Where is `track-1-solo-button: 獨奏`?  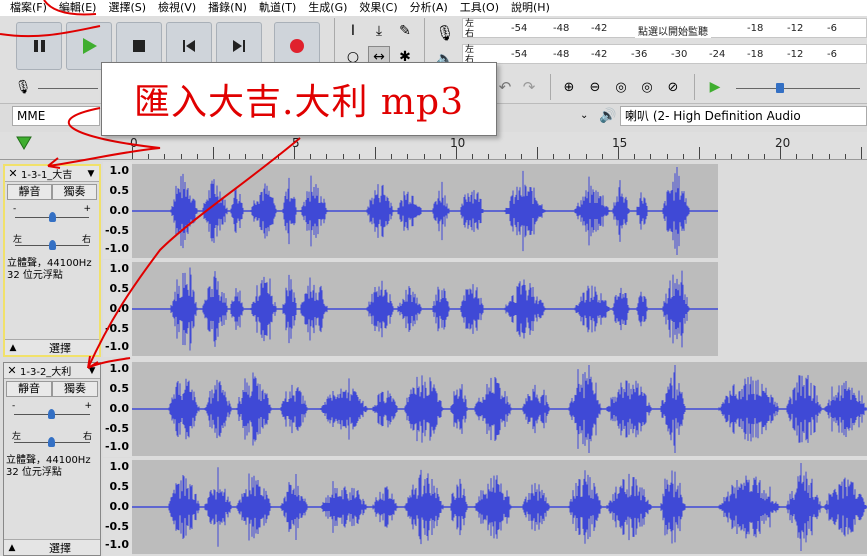
track-1-solo-button: 獨奏 is located at coordinates (74, 192).